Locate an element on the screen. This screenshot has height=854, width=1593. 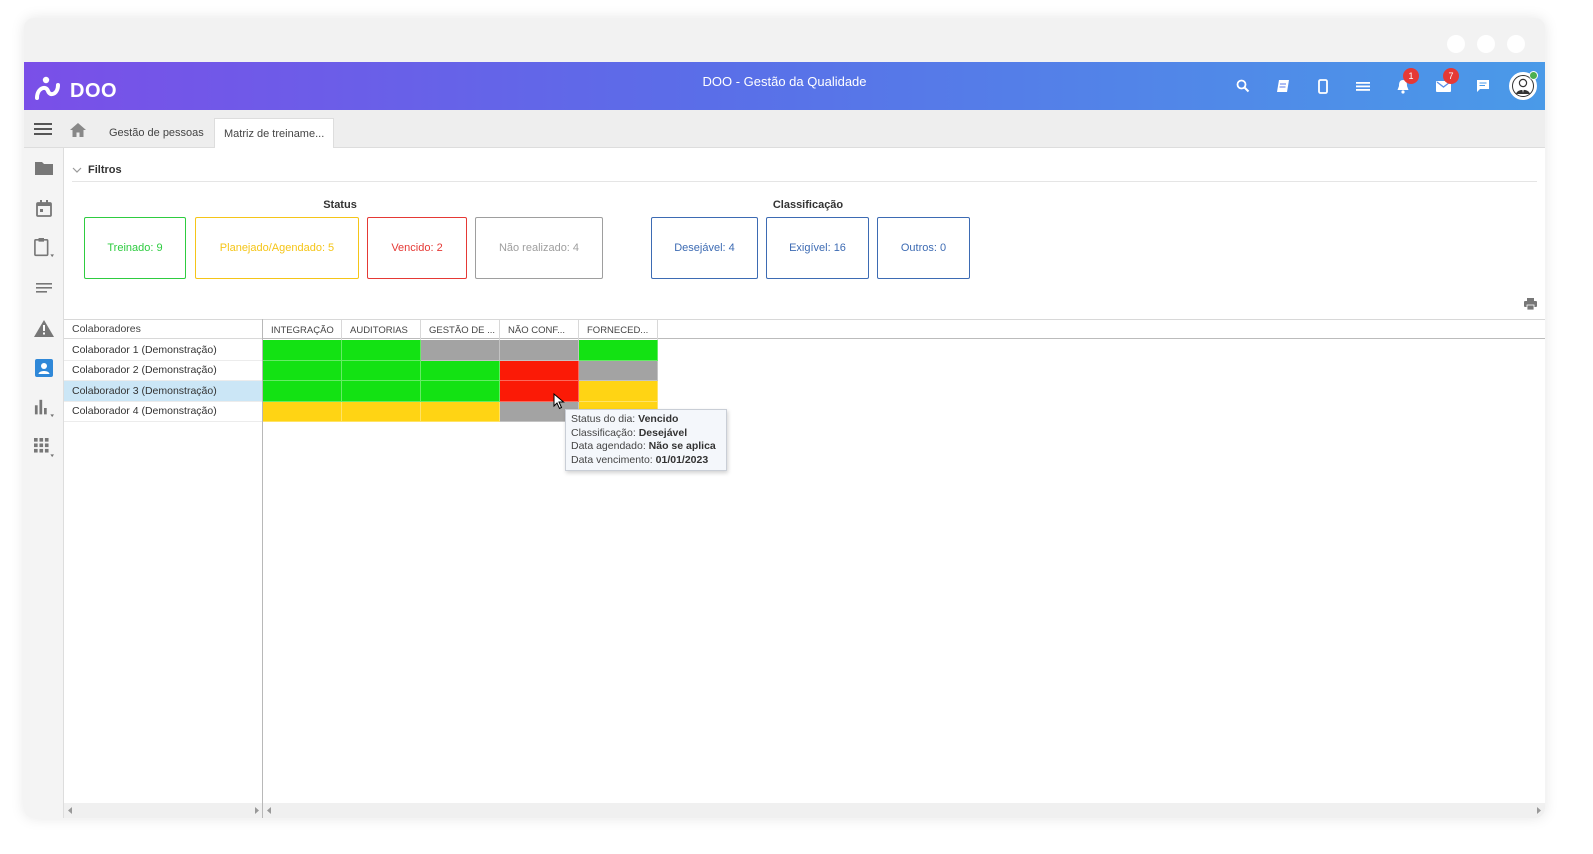
filters-toggle: Filtros is located at coordinates (97, 170).